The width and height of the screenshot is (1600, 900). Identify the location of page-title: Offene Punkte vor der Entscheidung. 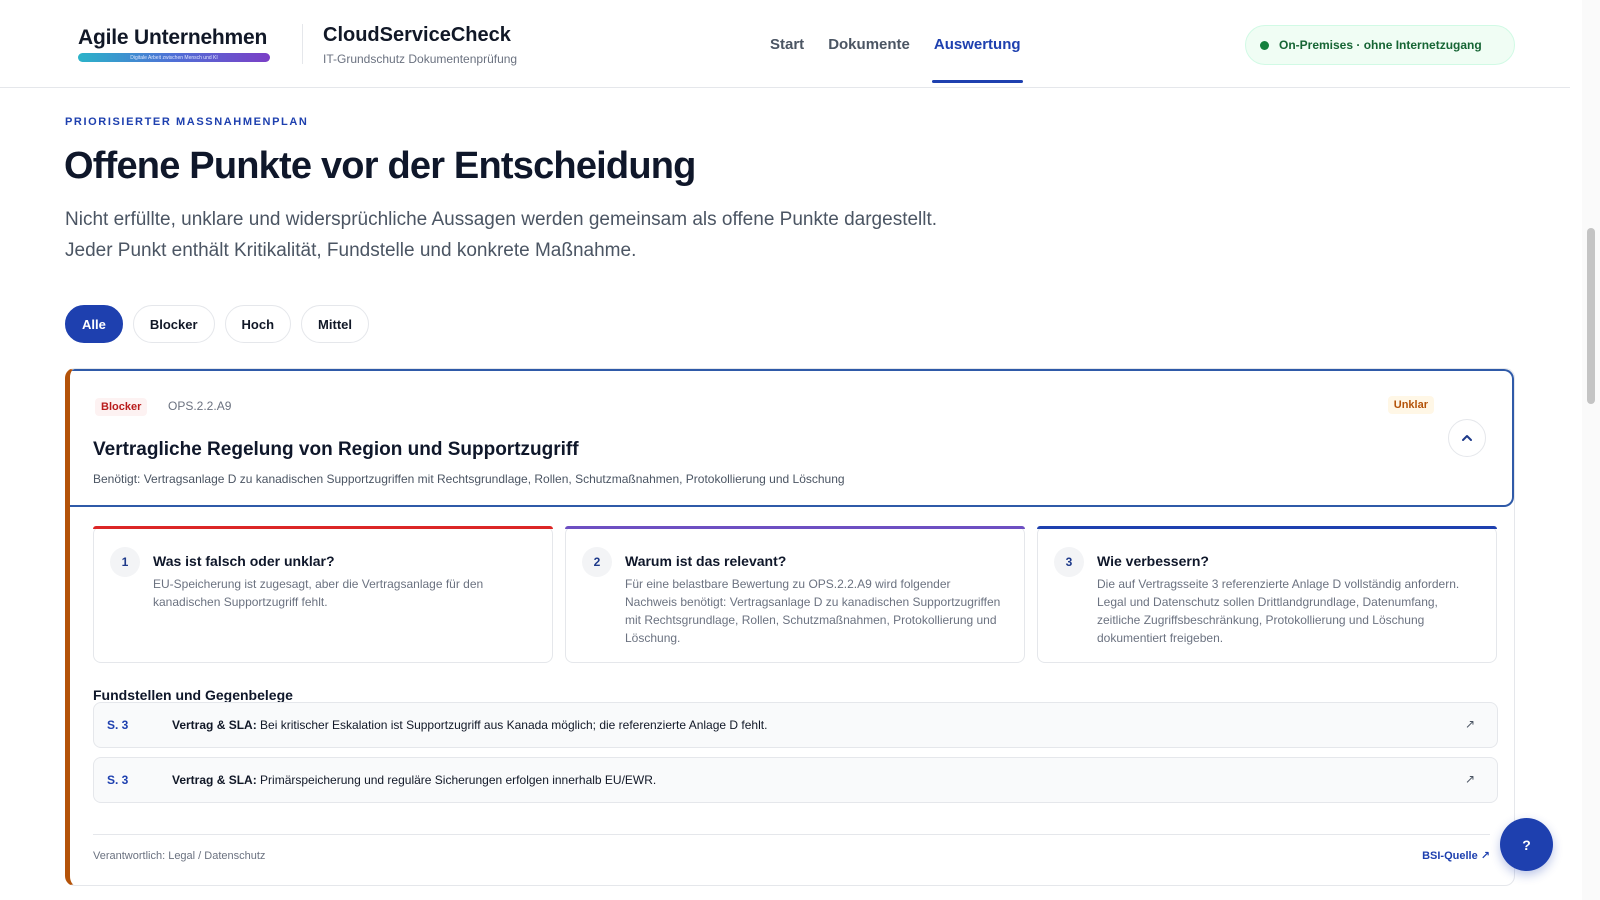
(380, 166).